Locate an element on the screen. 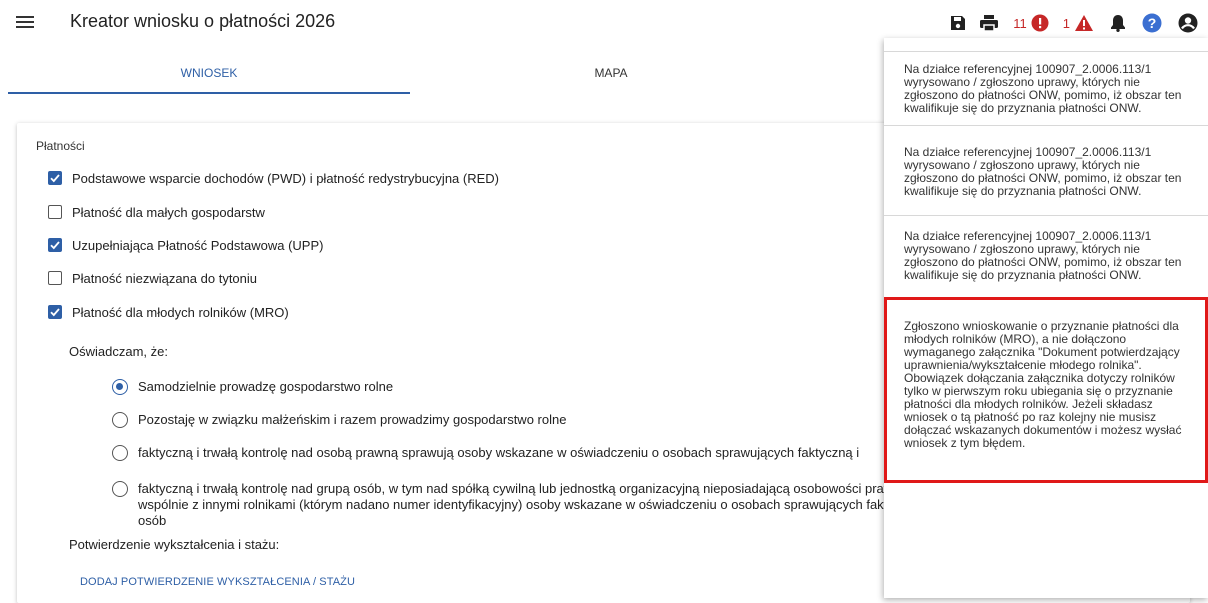 This screenshot has width=1208, height=603. help-icon: ? is located at coordinates (1152, 23).